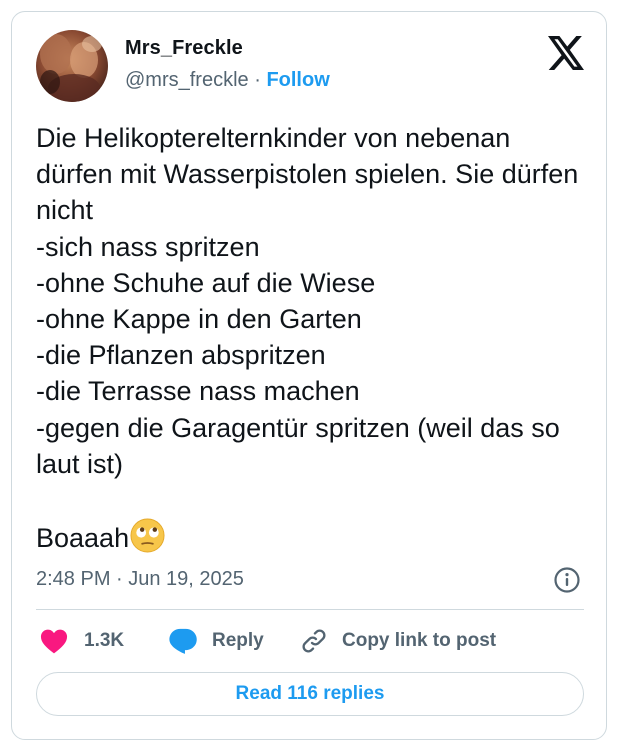 Image resolution: width=620 pixels, height=754 pixels. What do you see at coordinates (419, 640) in the screenshot?
I see `copy-link-label: Copy link to post` at bounding box center [419, 640].